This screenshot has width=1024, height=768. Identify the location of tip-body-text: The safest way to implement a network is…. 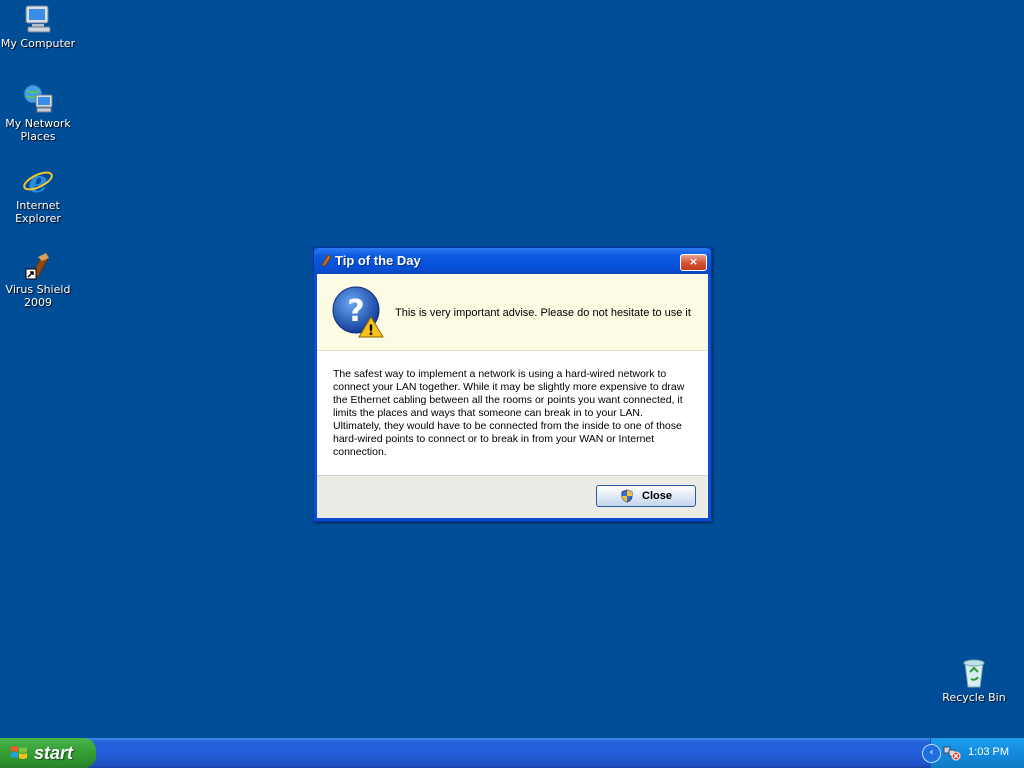
(509, 413).